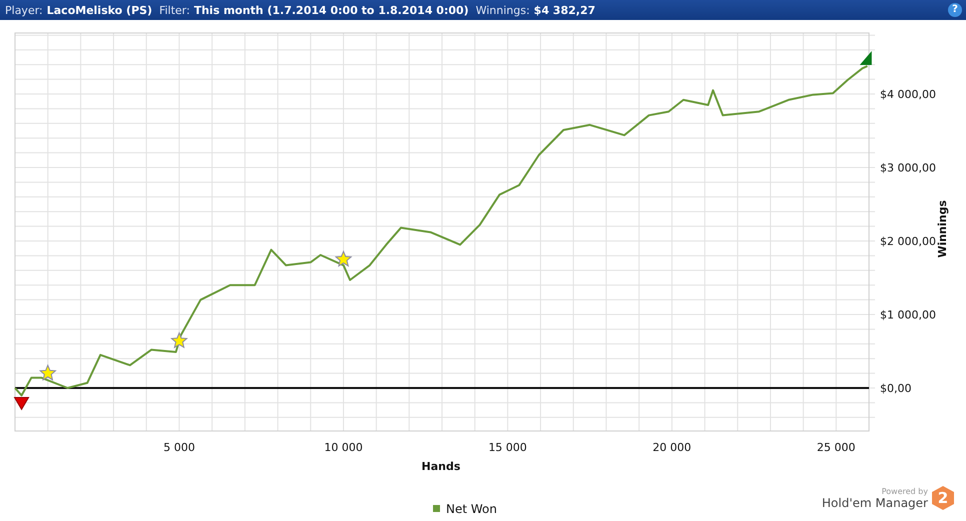  What do you see at coordinates (908, 94) in the screenshot?
I see `y-tick-label: $4 000,00` at bounding box center [908, 94].